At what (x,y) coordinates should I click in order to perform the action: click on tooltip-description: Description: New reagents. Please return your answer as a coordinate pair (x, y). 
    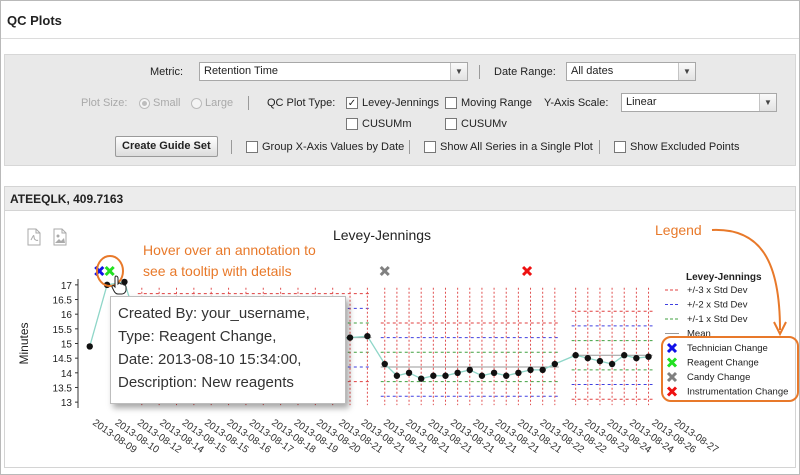
    Looking at the image, I should click on (206, 382).